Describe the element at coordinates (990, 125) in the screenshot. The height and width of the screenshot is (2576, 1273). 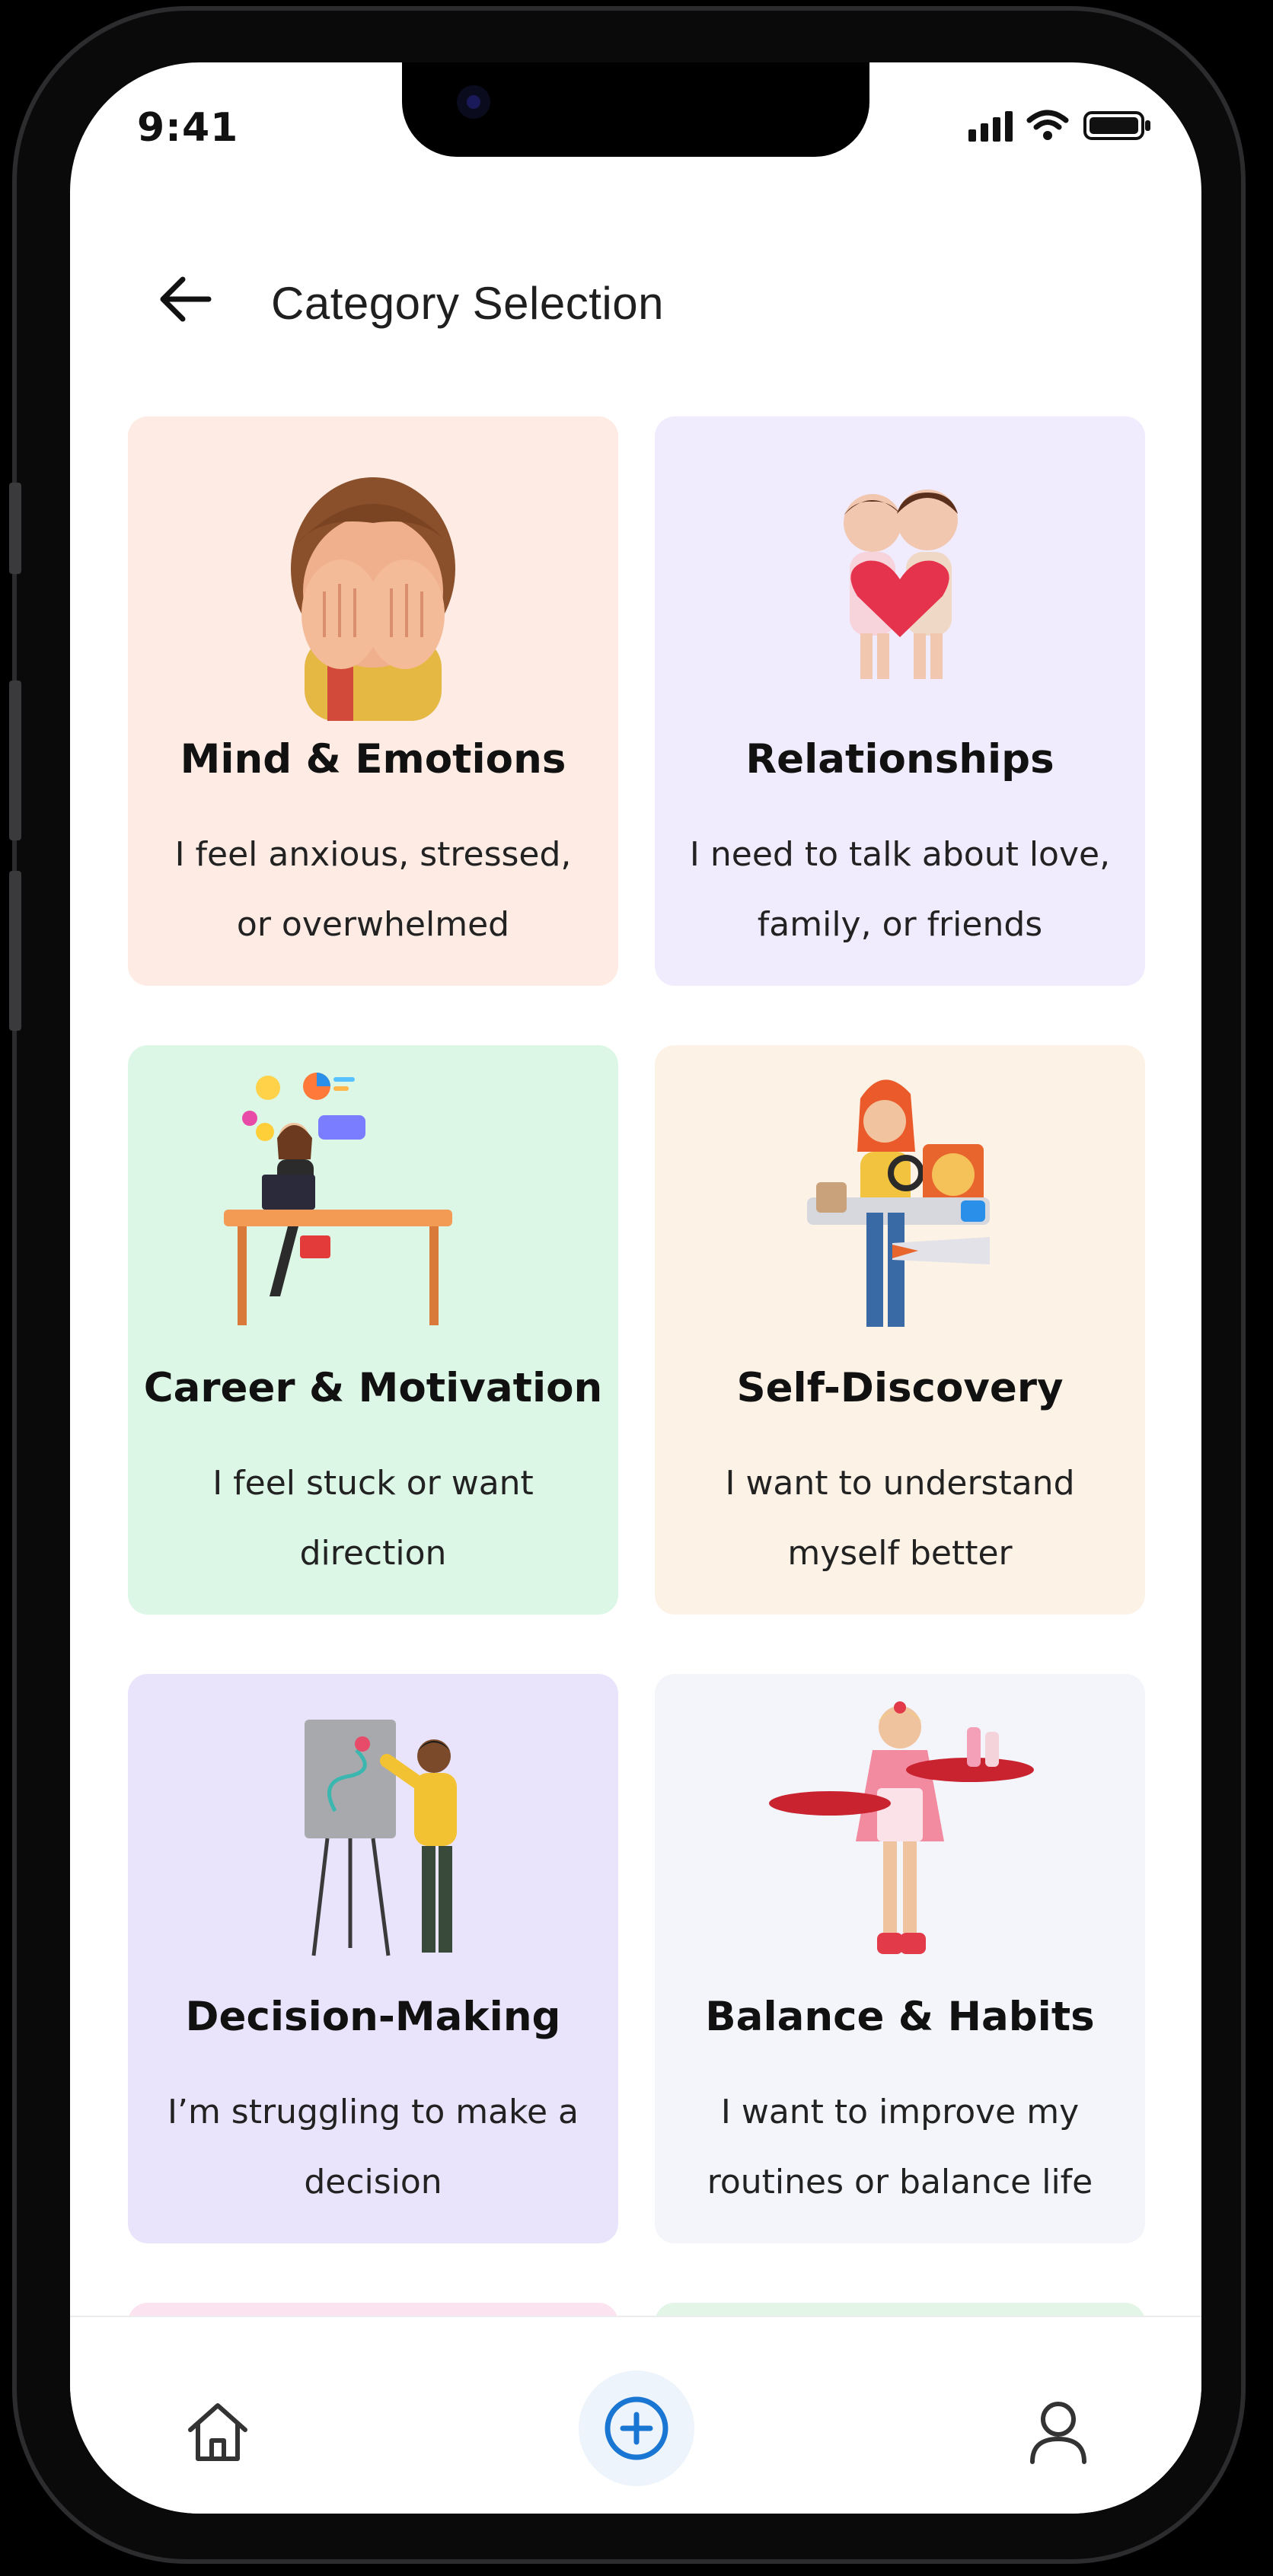
I see `cellular-signal-icon` at that location.